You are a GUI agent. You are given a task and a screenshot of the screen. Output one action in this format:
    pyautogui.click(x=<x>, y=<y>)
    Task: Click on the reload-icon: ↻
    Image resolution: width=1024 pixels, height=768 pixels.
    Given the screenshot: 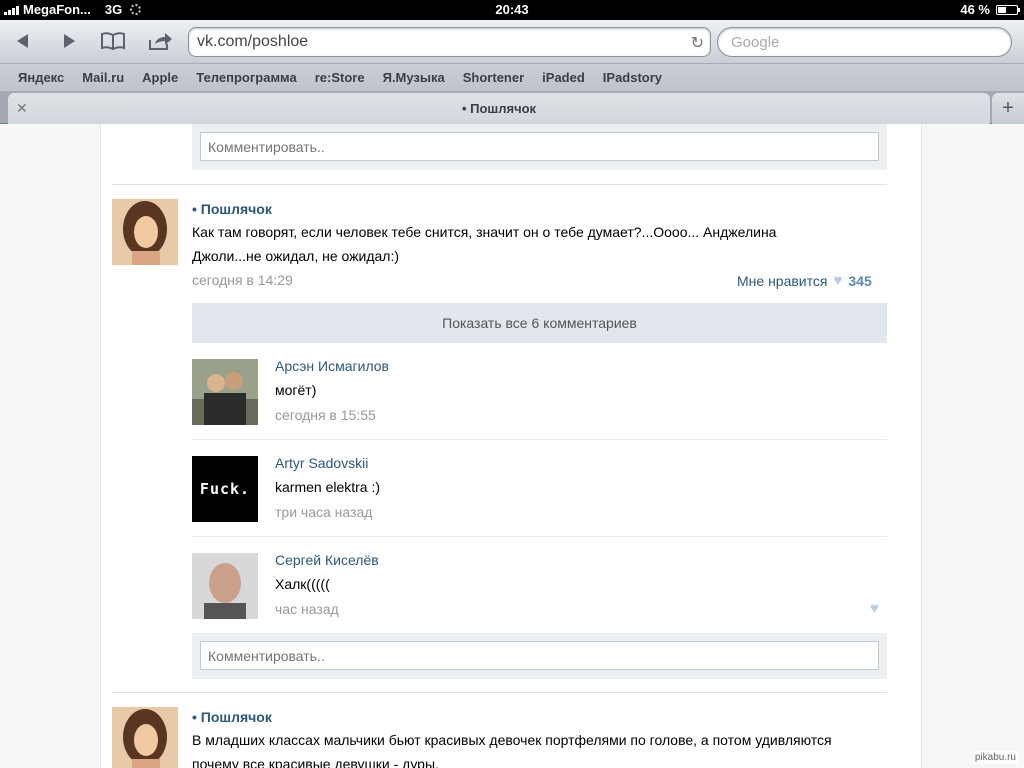 What is the action you would take?
    pyautogui.click(x=697, y=43)
    